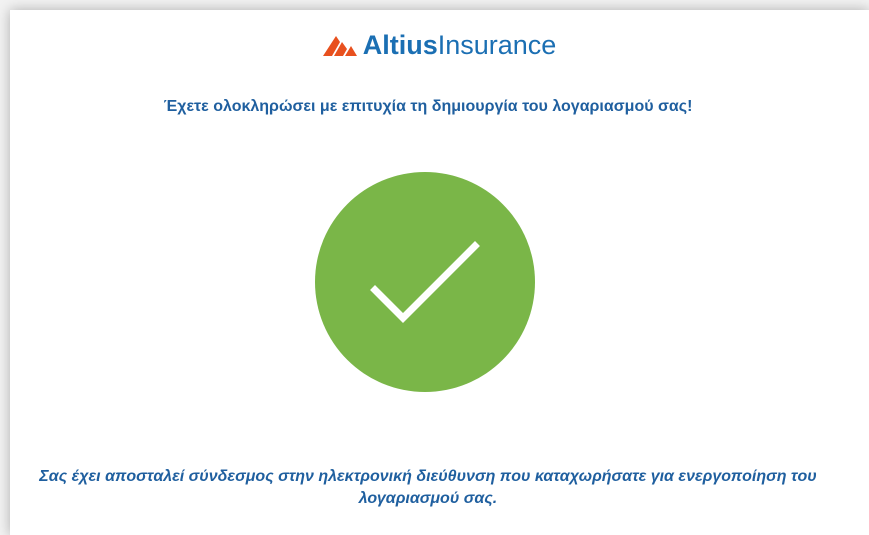  Describe the element at coordinates (339, 46) in the screenshot. I see `altius-logo-icon` at that location.